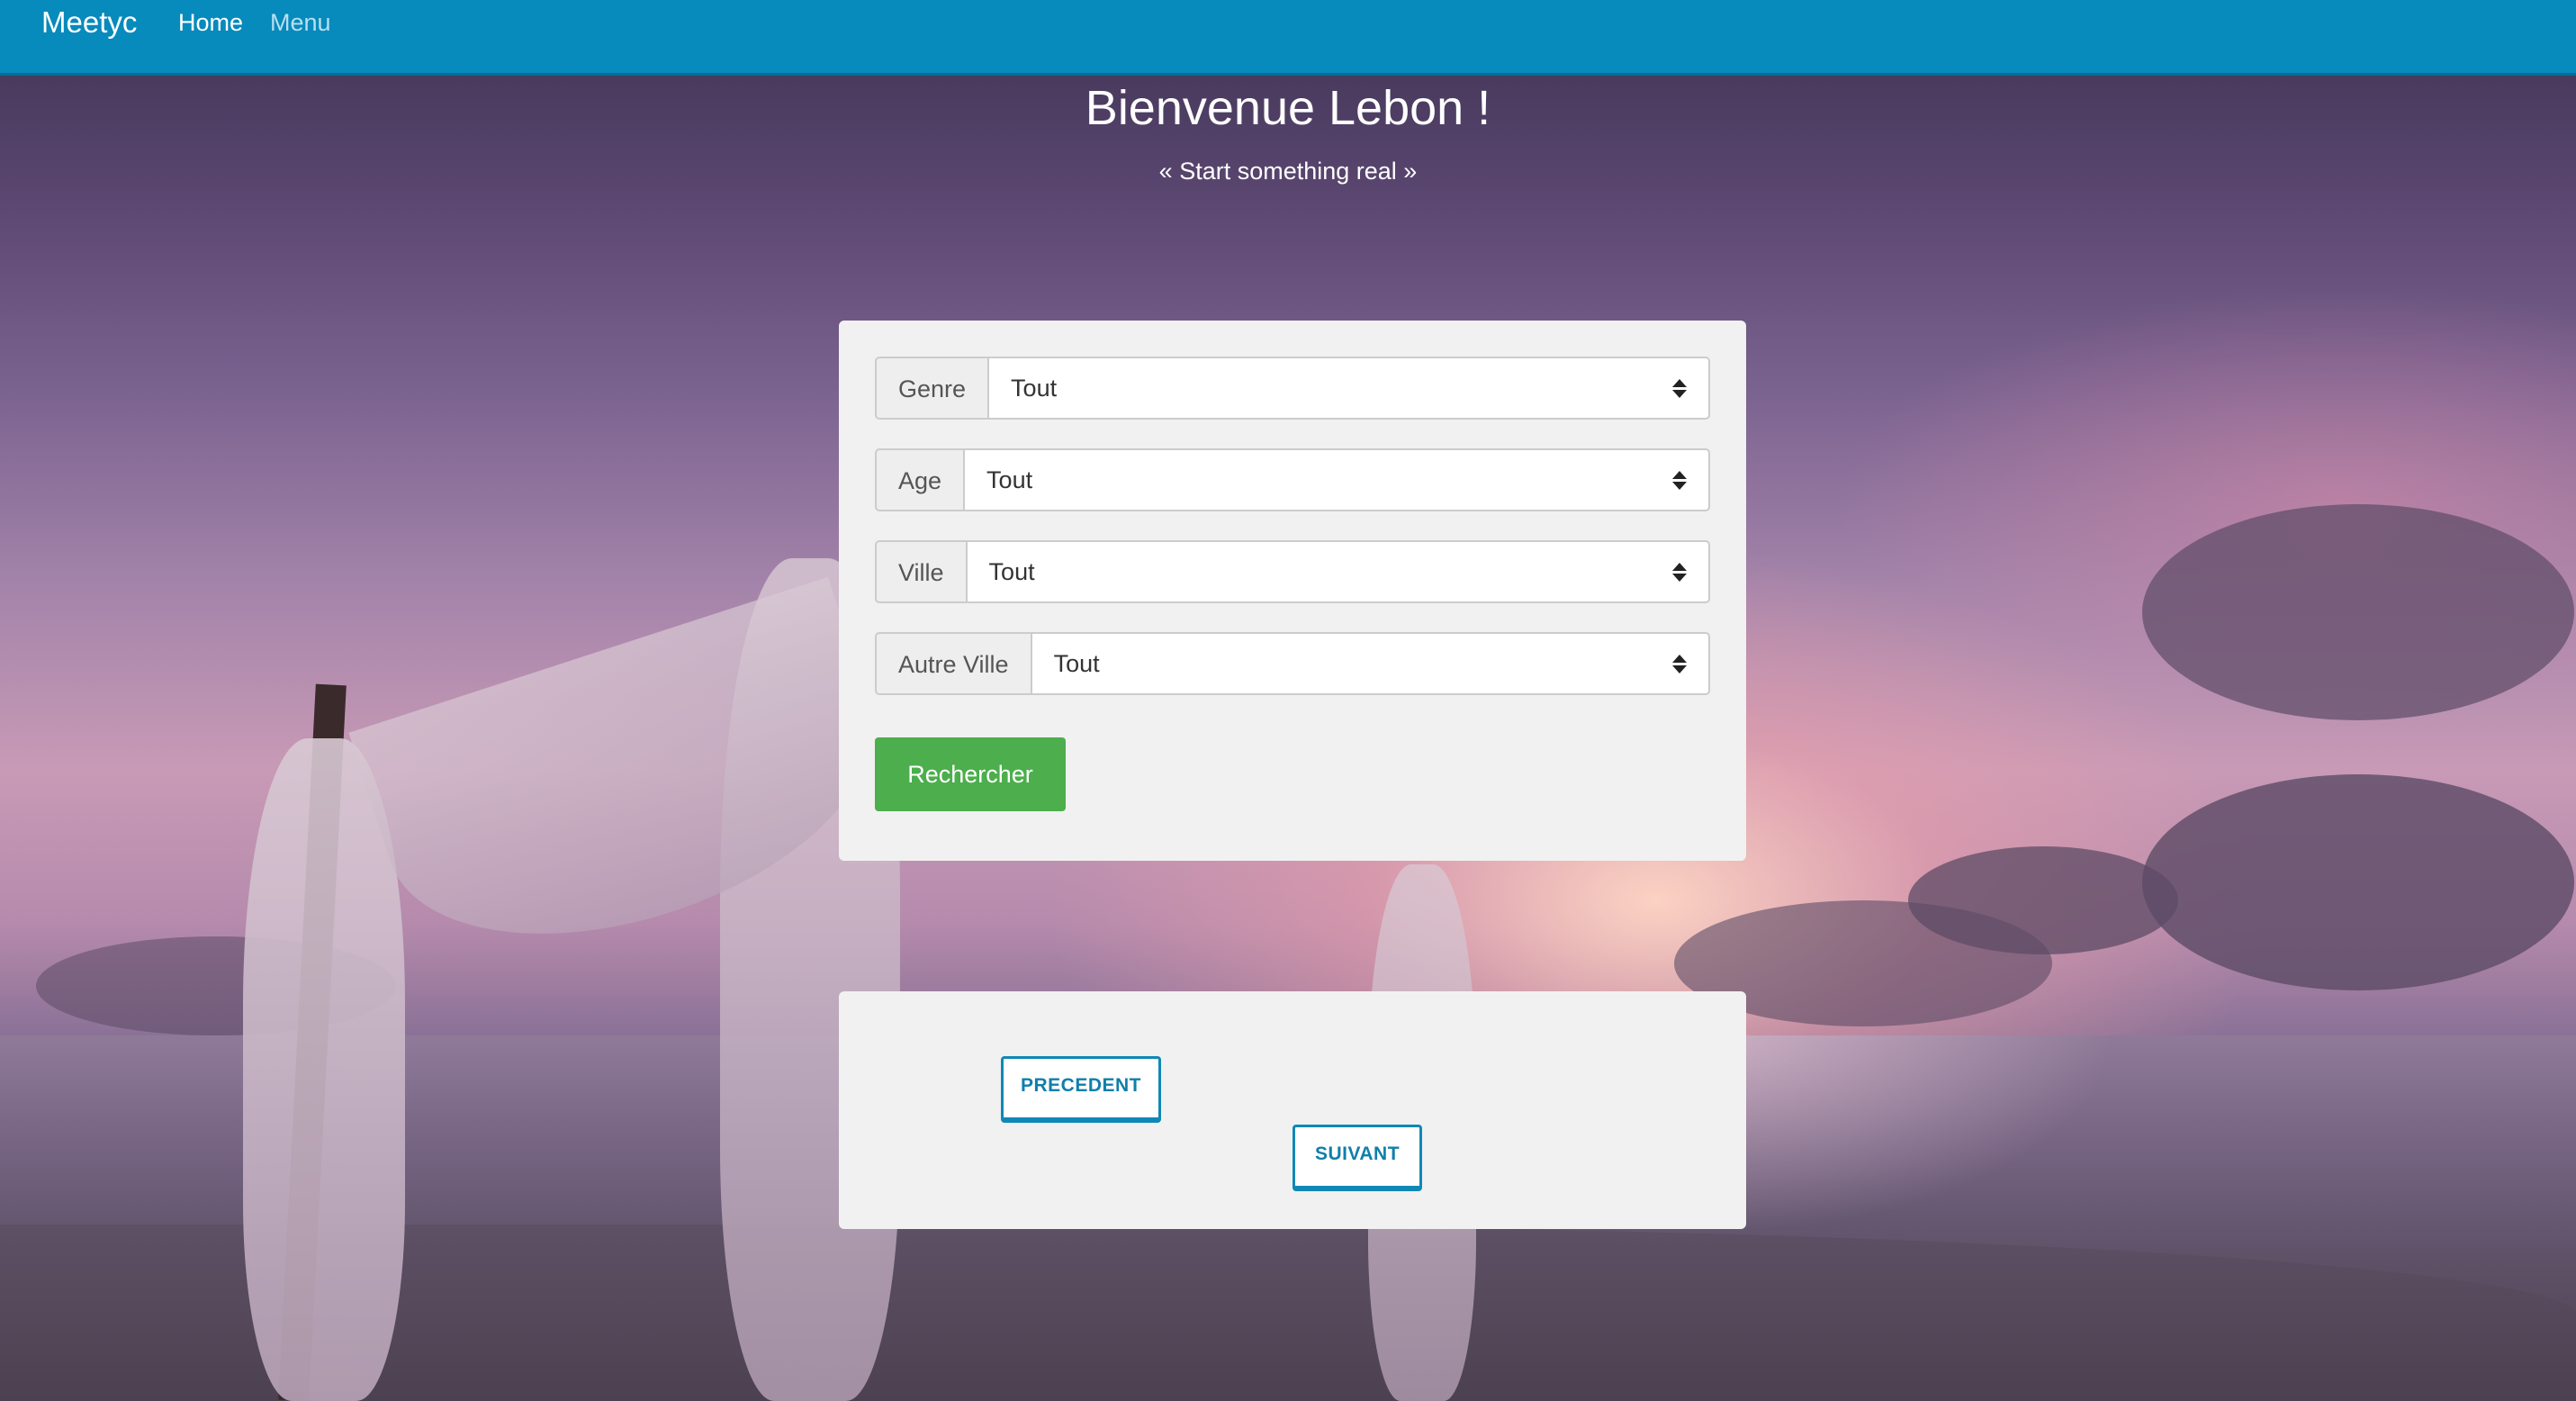  I want to click on filter-genre-select: Tout, so click(1348, 388).